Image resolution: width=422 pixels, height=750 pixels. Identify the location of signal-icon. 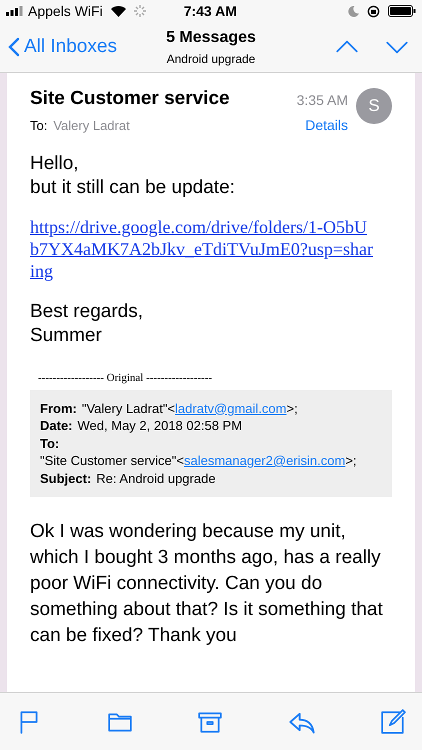
(15, 11).